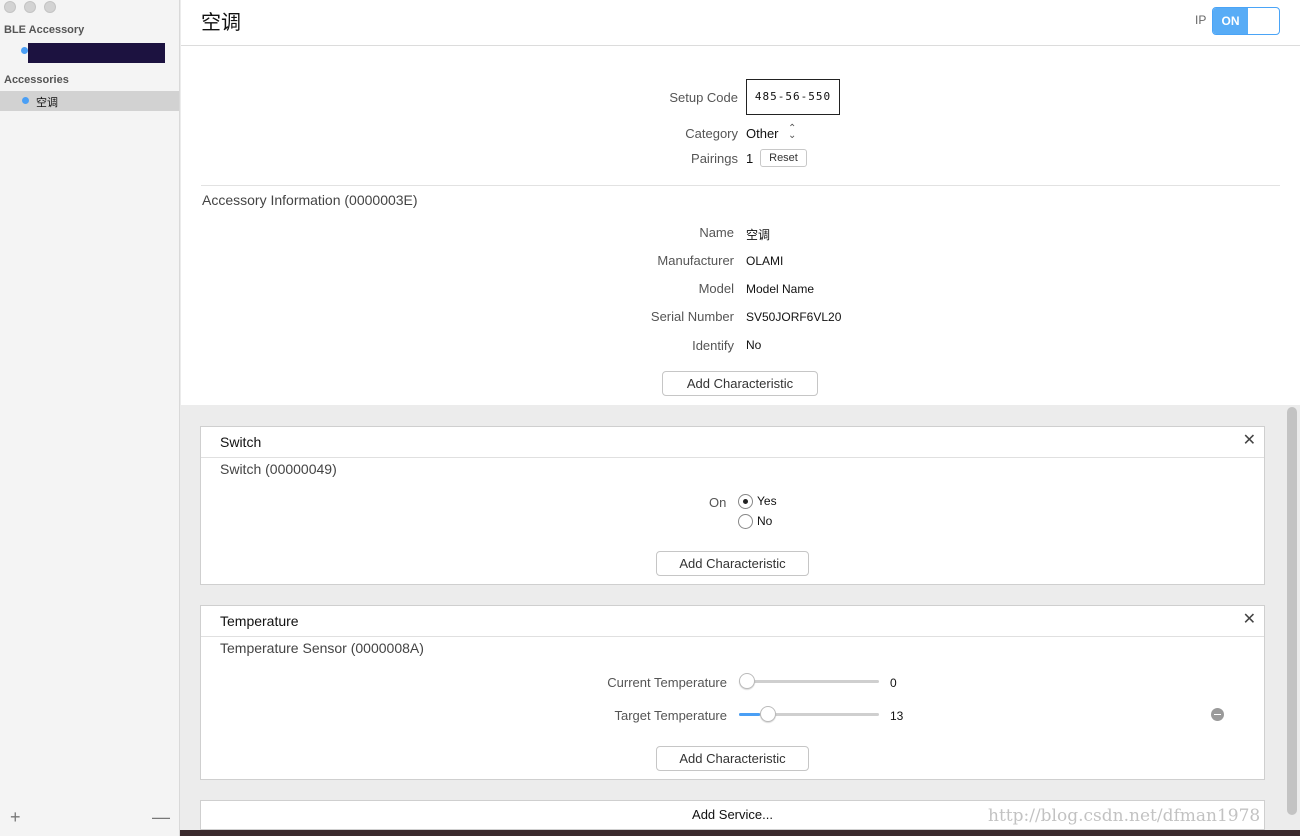 This screenshot has height=836, width=1300. Describe the element at coordinates (90, 418) in the screenshot. I see `sidebar: BLE Accessory Accessories 空调 + —` at that location.